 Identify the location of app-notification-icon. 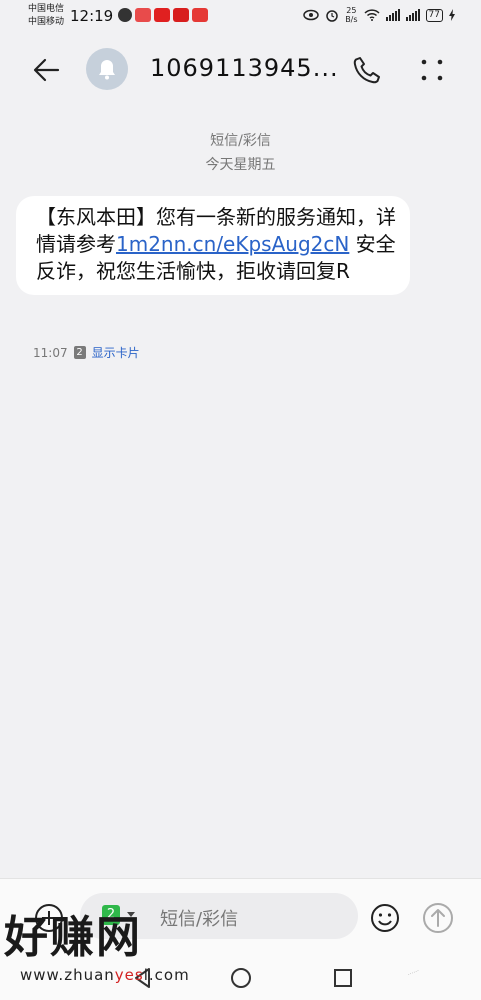
(143, 15).